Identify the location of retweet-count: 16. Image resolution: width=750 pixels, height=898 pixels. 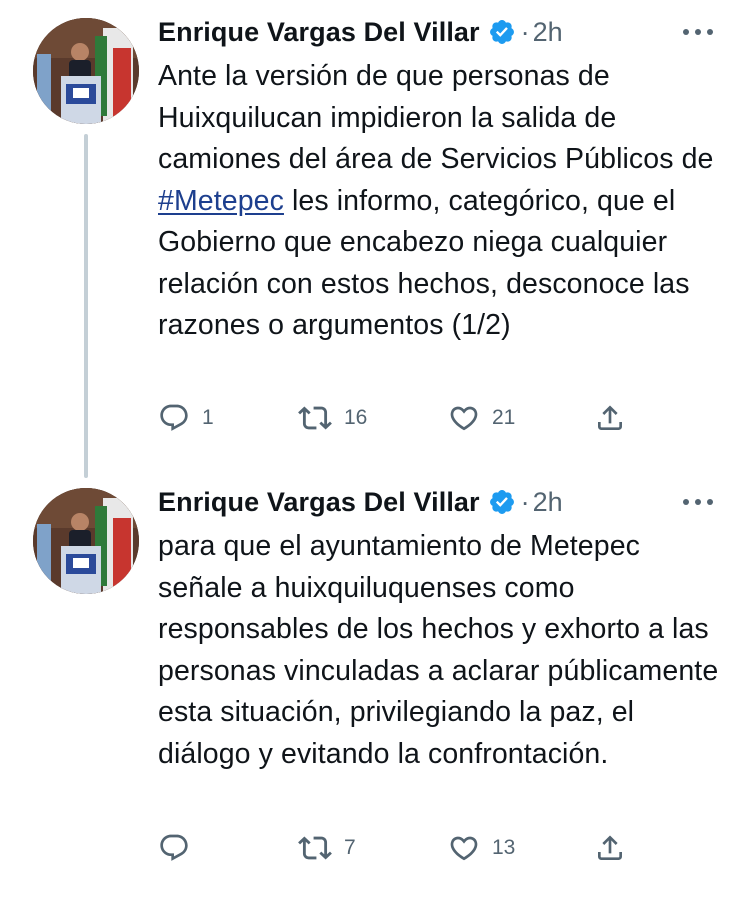
(356, 417).